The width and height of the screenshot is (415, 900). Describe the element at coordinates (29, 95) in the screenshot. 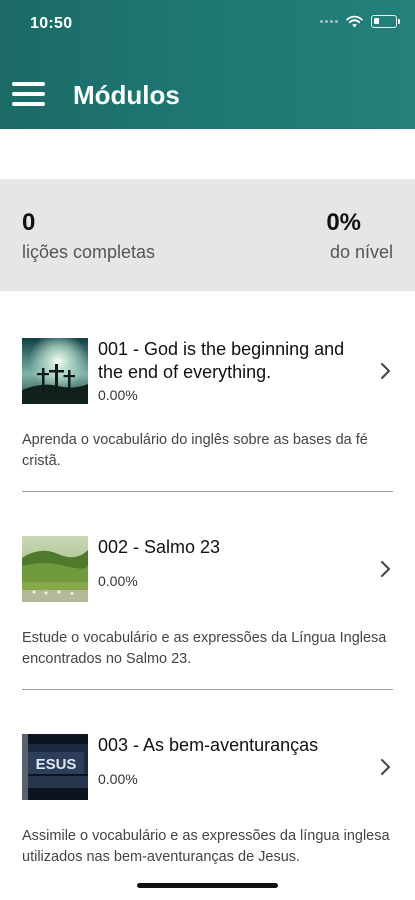

I see `hamburger-menu-icon` at that location.